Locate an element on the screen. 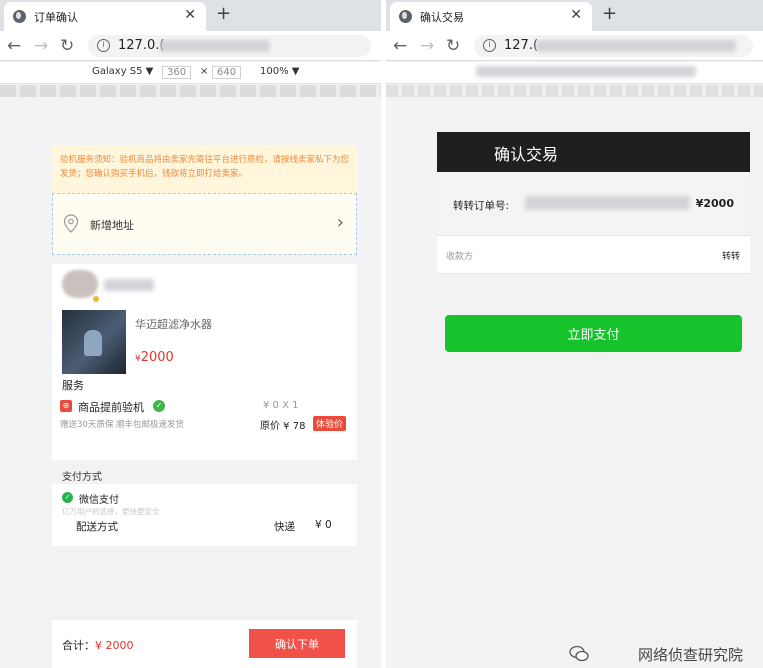  status-dot is located at coordinates (96, 299).